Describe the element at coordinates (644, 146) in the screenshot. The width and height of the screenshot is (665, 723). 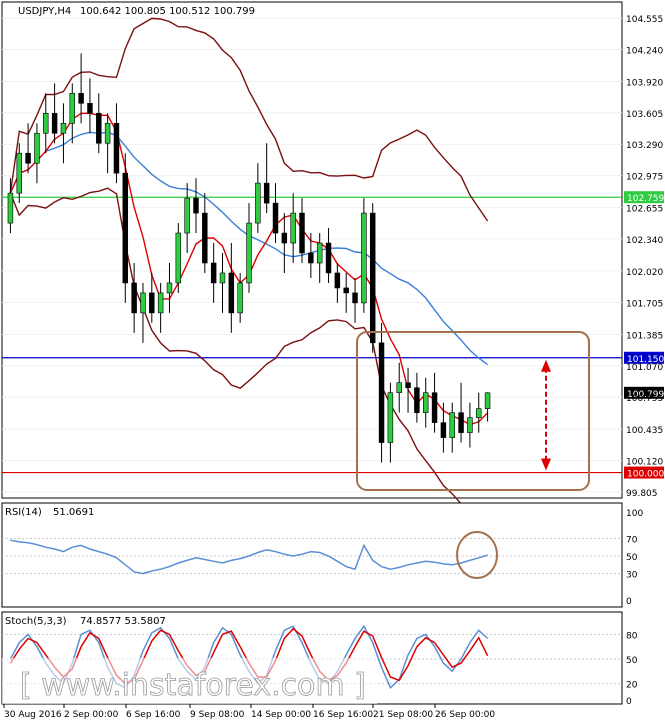
I see `price-tick-label: 103.290` at that location.